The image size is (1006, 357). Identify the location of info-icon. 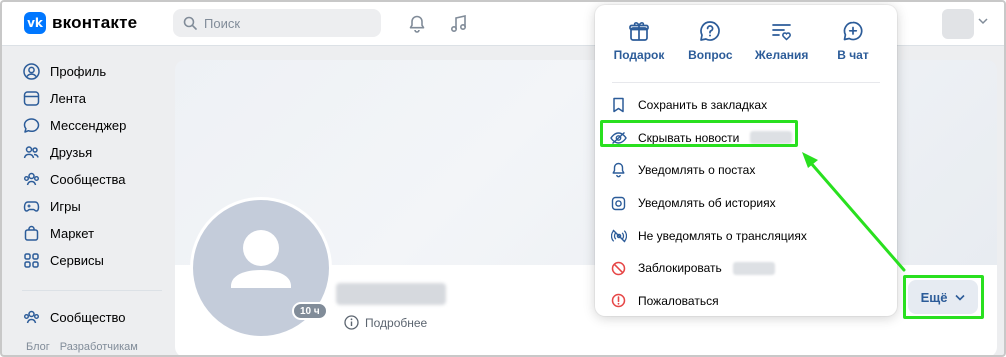
(351, 322).